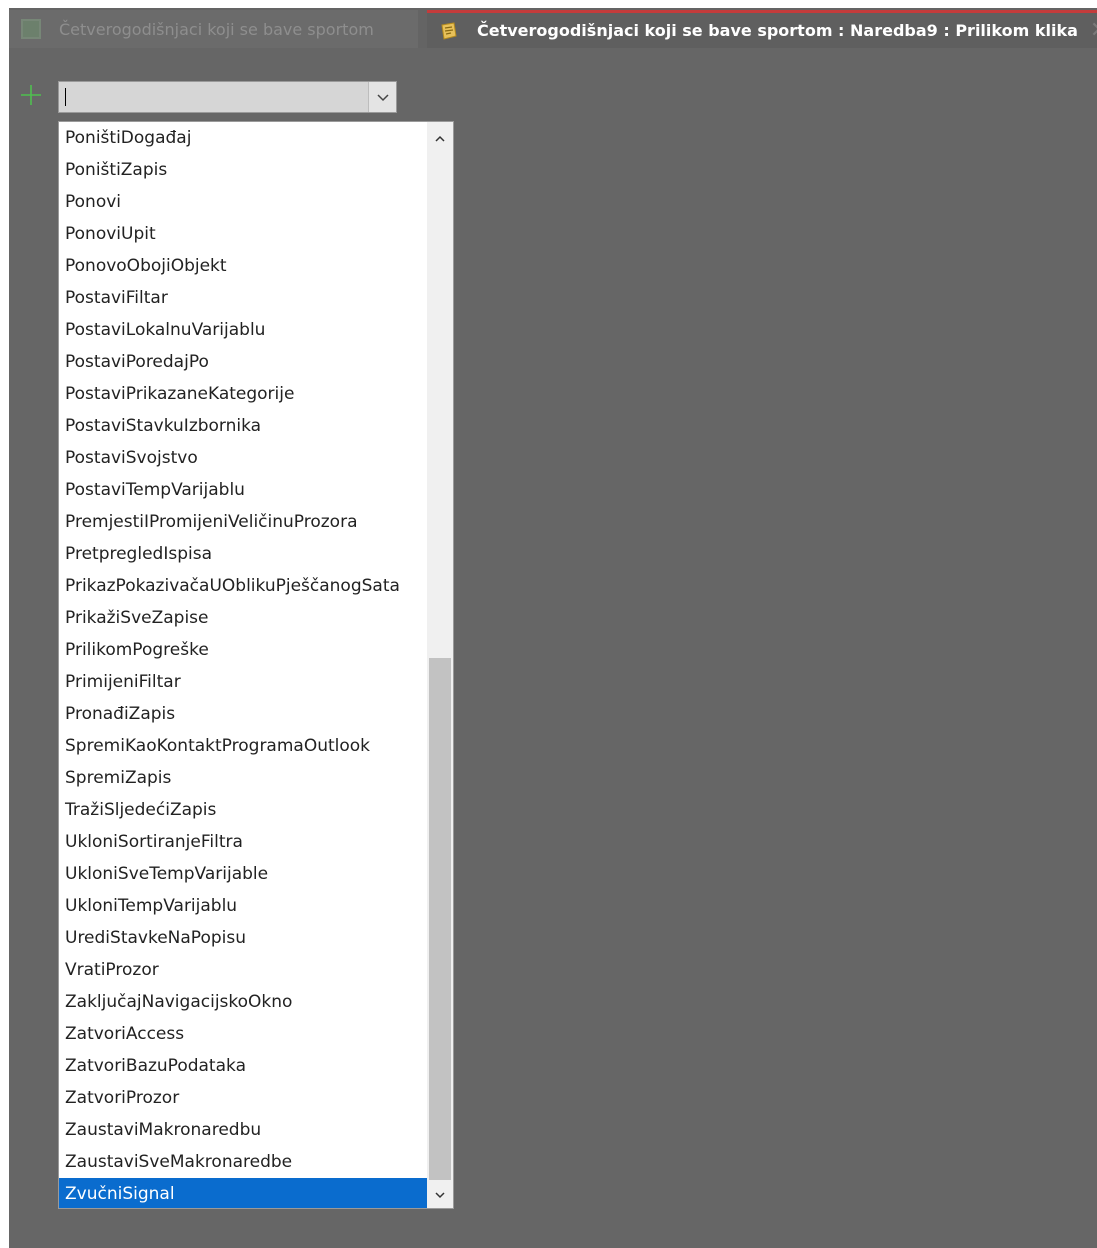 Image resolution: width=1097 pixels, height=1248 pixels. I want to click on list-item: ZvučniSignal, so click(243, 1193).